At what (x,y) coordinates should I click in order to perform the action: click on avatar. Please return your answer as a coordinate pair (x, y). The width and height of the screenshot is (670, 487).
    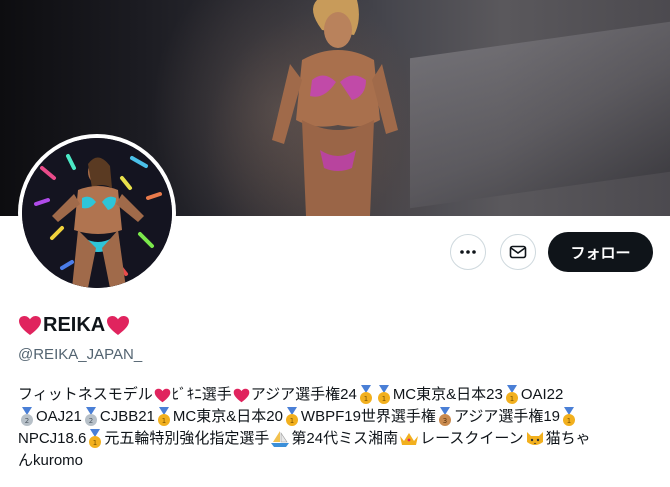
    Looking at the image, I should click on (97, 213).